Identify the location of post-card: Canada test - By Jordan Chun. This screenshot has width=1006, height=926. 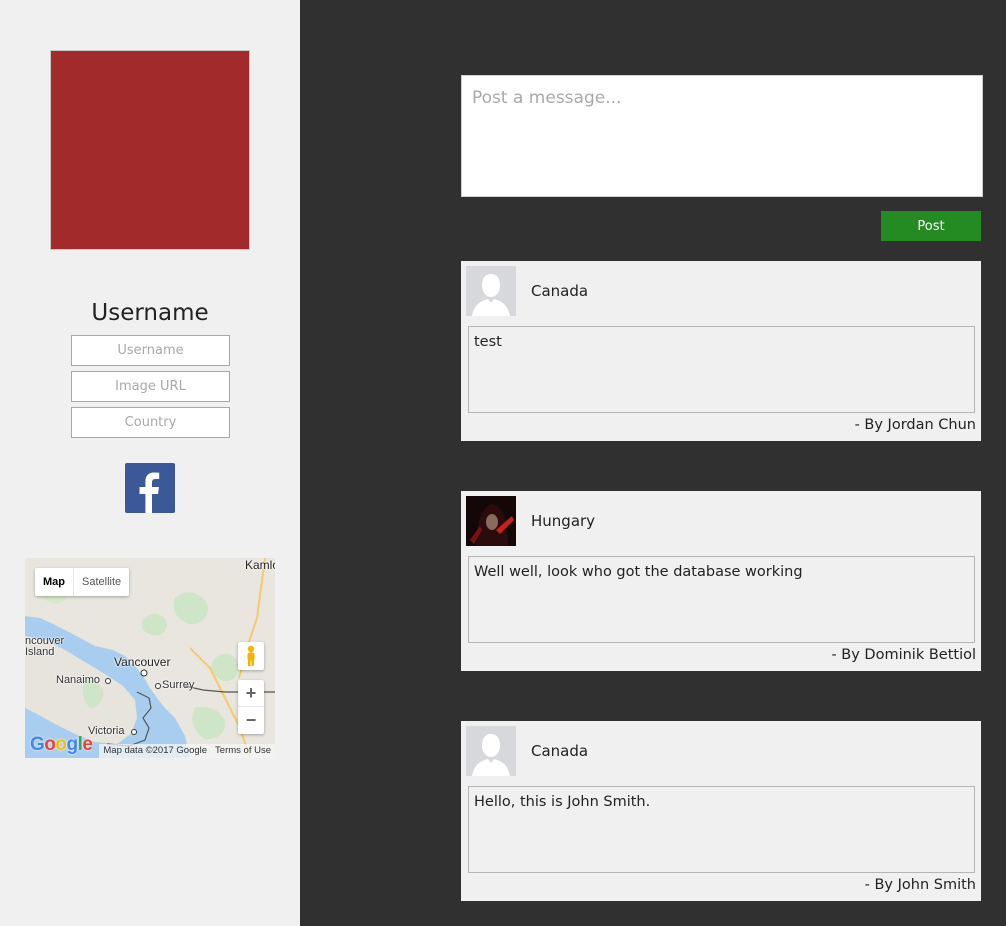
(721, 351).